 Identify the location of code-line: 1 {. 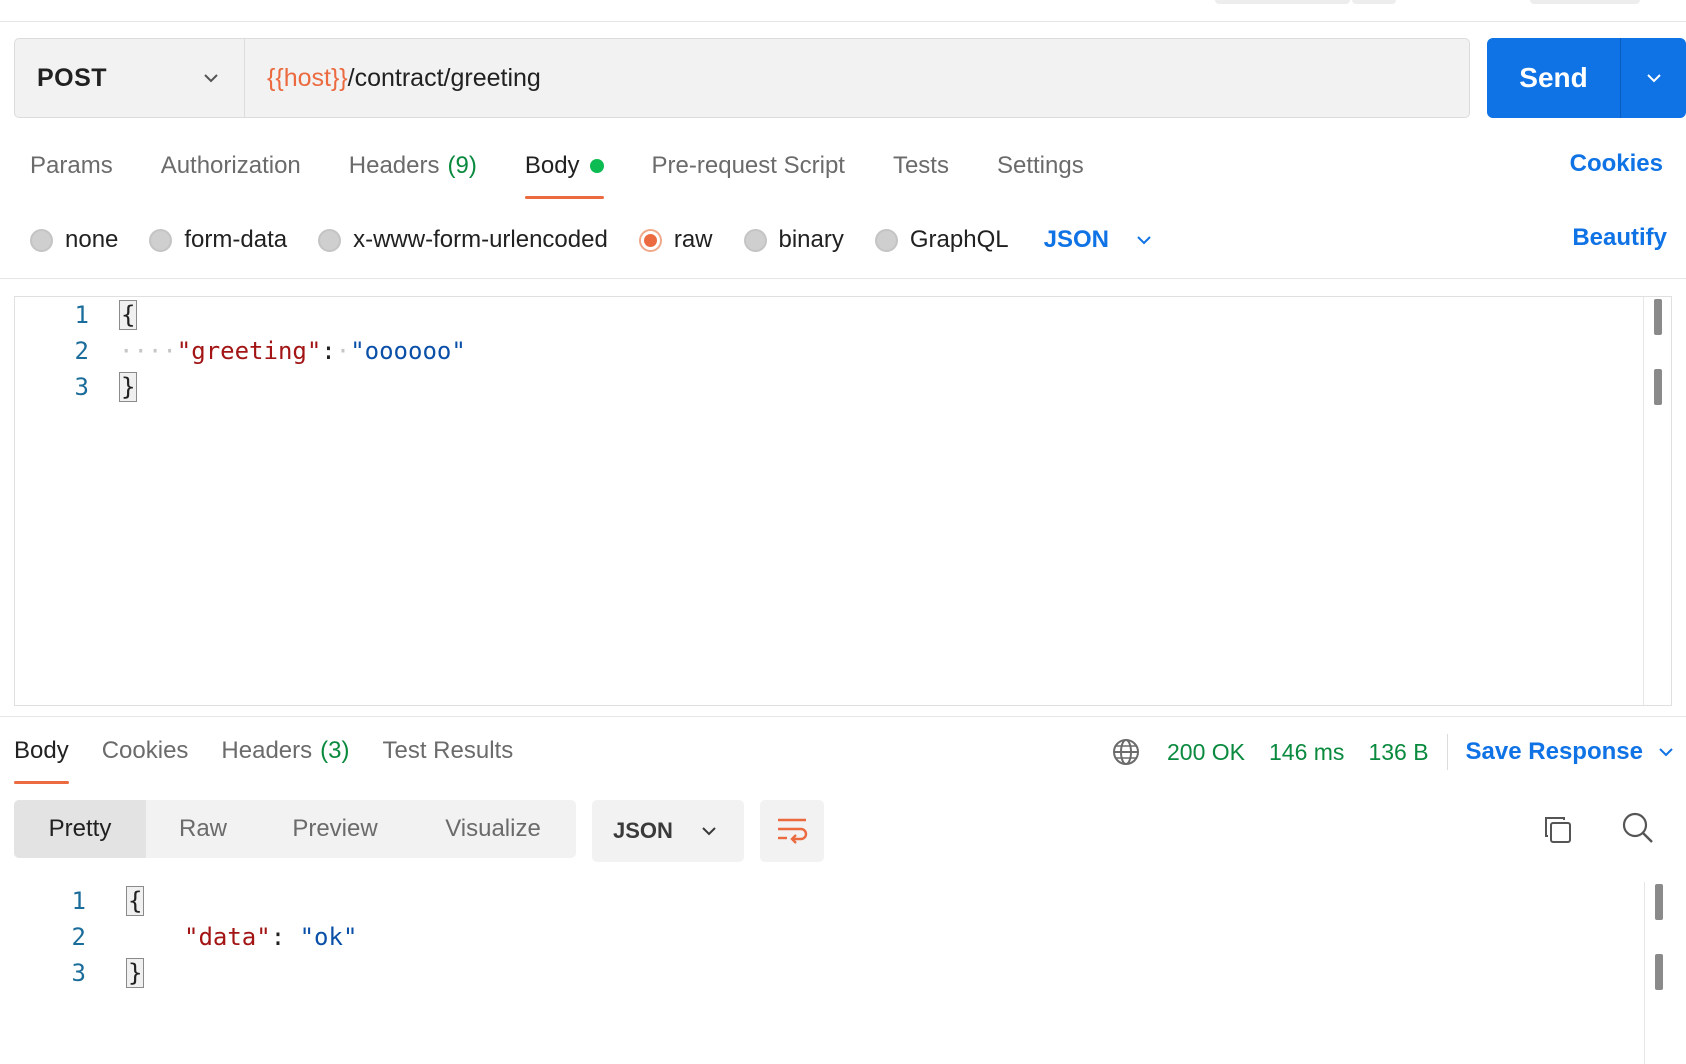
(79, 901).